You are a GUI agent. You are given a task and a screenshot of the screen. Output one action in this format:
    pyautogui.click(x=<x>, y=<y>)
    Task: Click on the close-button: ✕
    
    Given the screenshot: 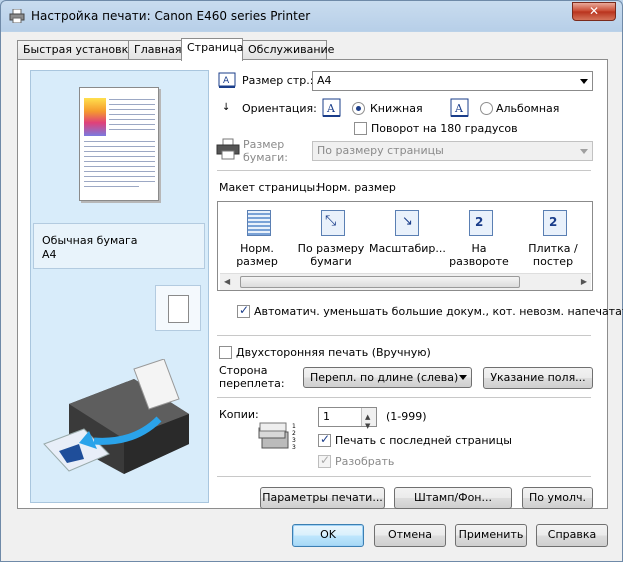 What is the action you would take?
    pyautogui.click(x=594, y=11)
    